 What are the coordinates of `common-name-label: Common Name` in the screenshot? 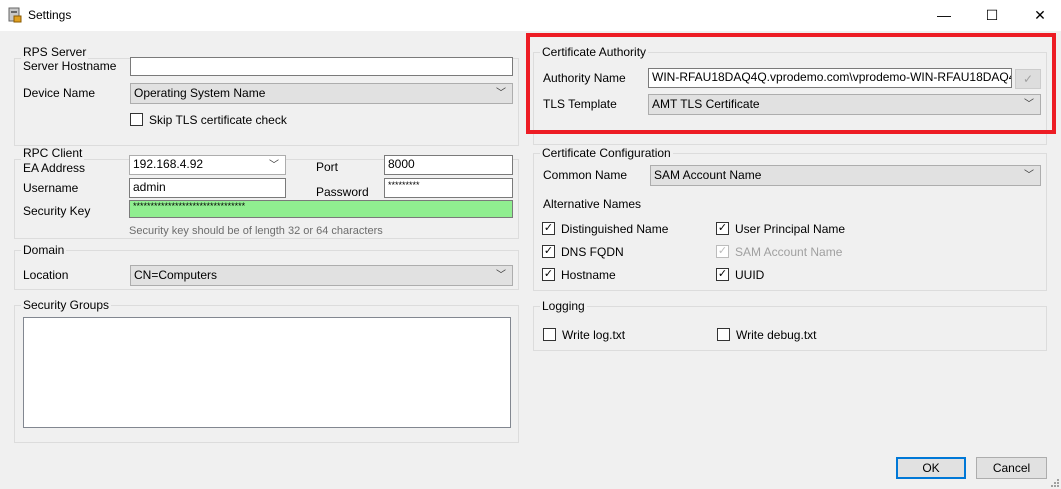 It's located at (585, 175).